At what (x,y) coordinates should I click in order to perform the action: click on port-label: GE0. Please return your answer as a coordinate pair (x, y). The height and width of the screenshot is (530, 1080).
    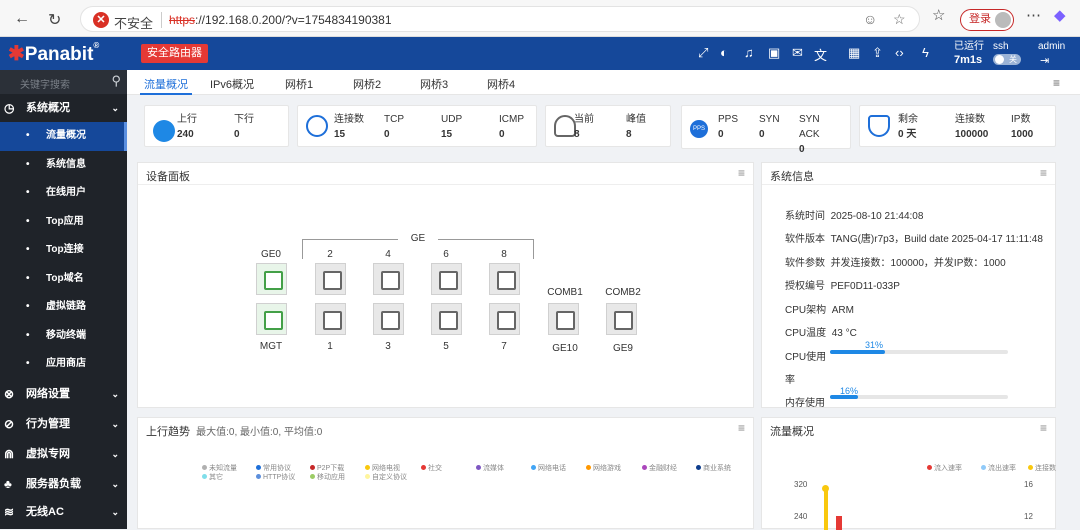
    Looking at the image, I should click on (270, 254).